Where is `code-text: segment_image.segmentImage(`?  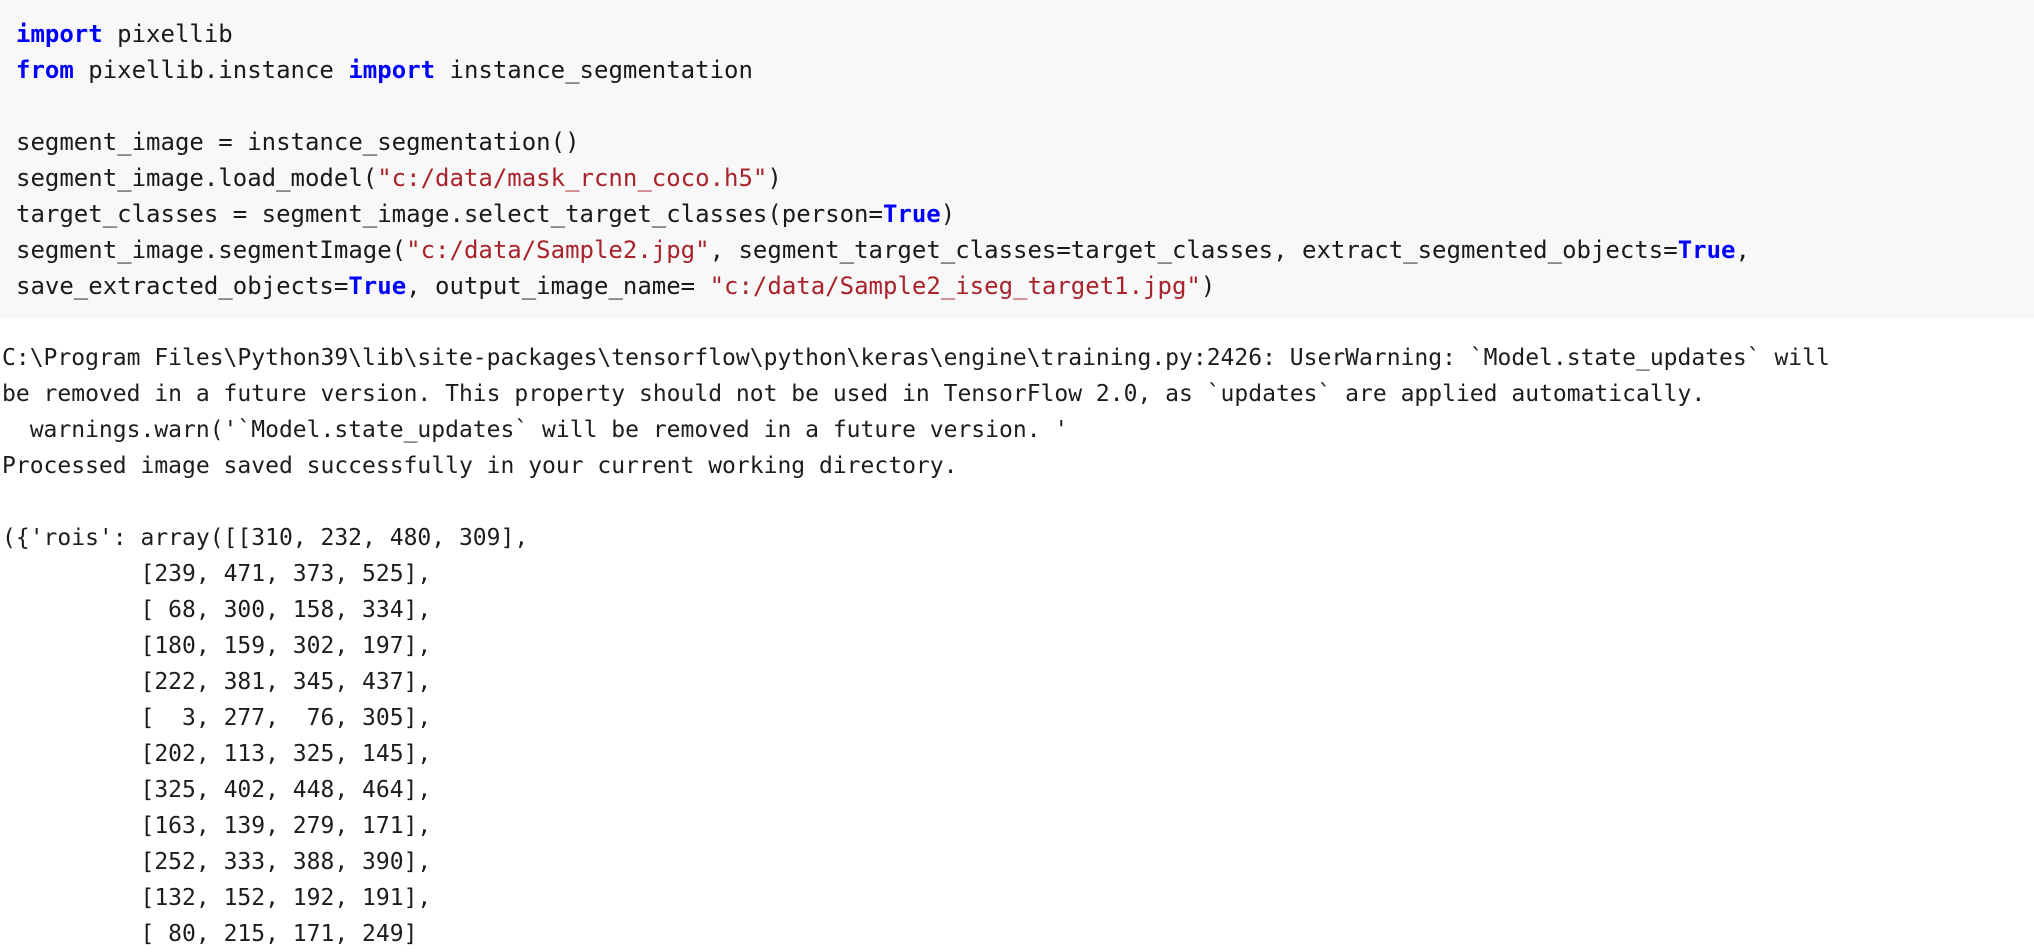 code-text: segment_image.segmentImage( is located at coordinates (211, 250).